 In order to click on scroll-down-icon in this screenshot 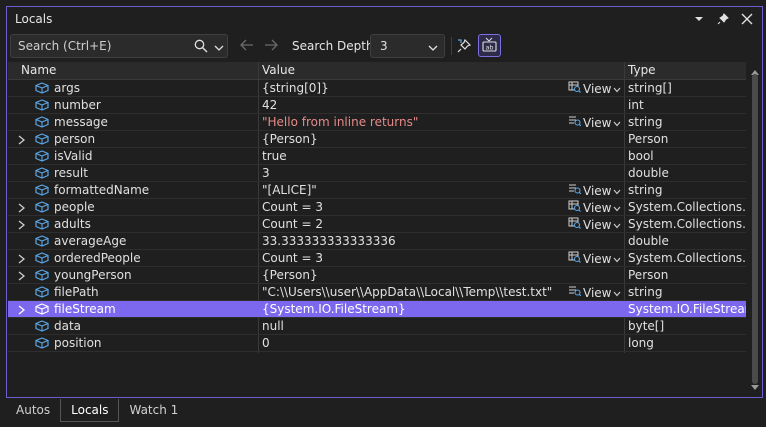, I will do `click(755, 387)`.